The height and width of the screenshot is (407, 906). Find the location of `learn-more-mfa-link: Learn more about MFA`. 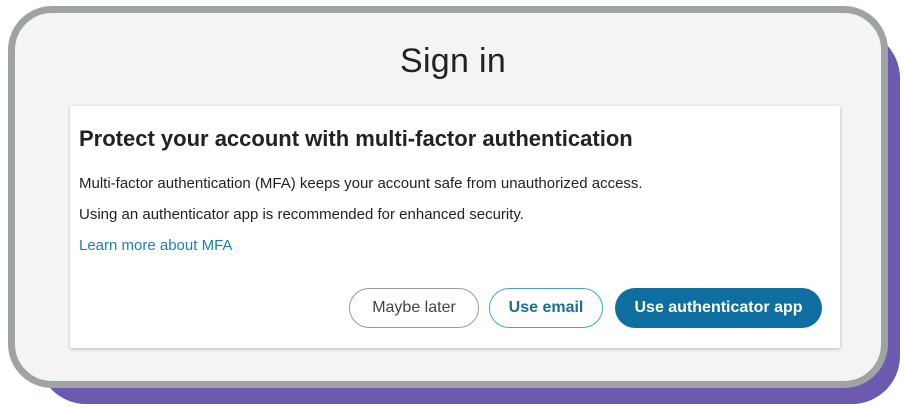

learn-more-mfa-link: Learn more about MFA is located at coordinates (155, 245).